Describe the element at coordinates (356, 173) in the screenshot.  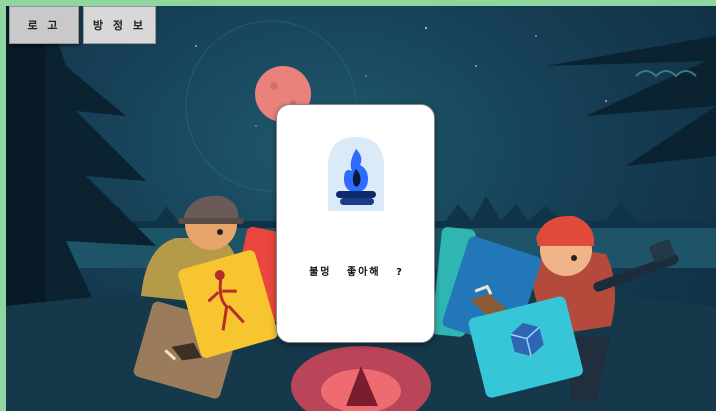
I see `campfire-icon` at that location.